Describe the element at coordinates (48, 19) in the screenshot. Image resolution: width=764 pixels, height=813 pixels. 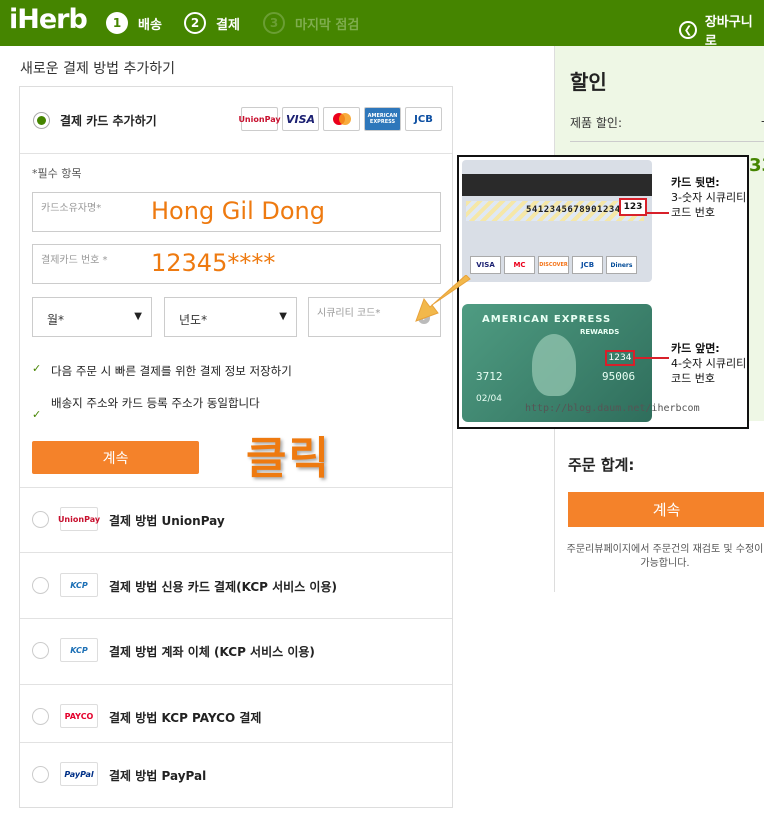
I see `iherb-logo: iHerb` at that location.